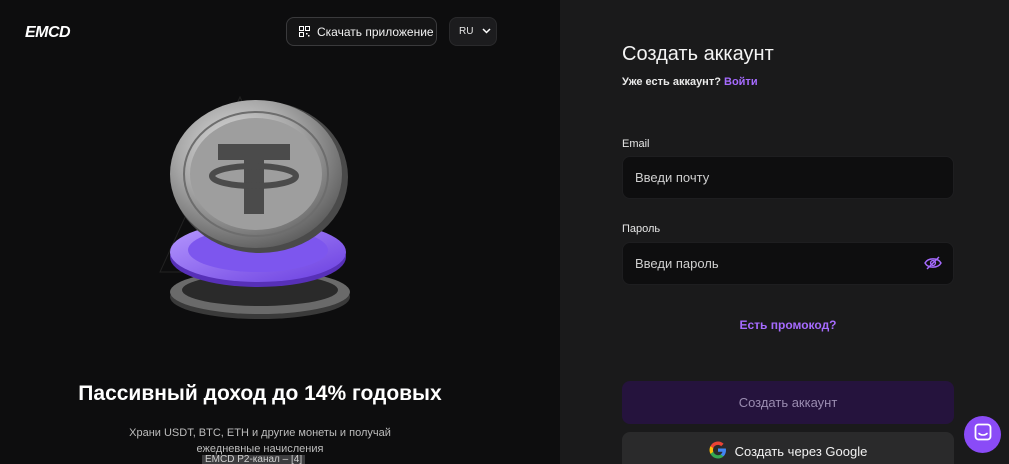  I want to click on create-account-button: Создать аккаунт, so click(788, 402).